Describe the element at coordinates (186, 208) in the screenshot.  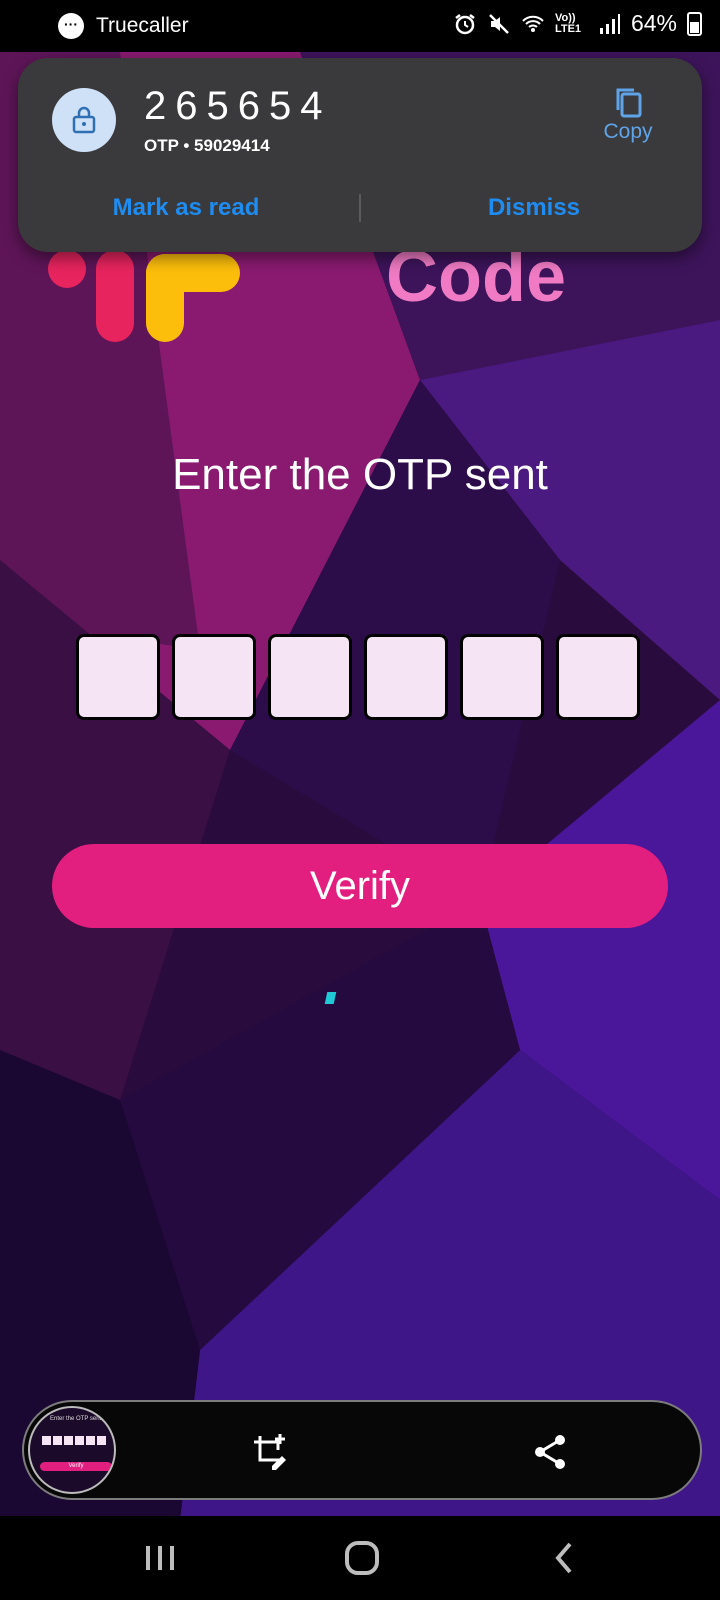
I see `mark-as-read-button: Mark as read` at that location.